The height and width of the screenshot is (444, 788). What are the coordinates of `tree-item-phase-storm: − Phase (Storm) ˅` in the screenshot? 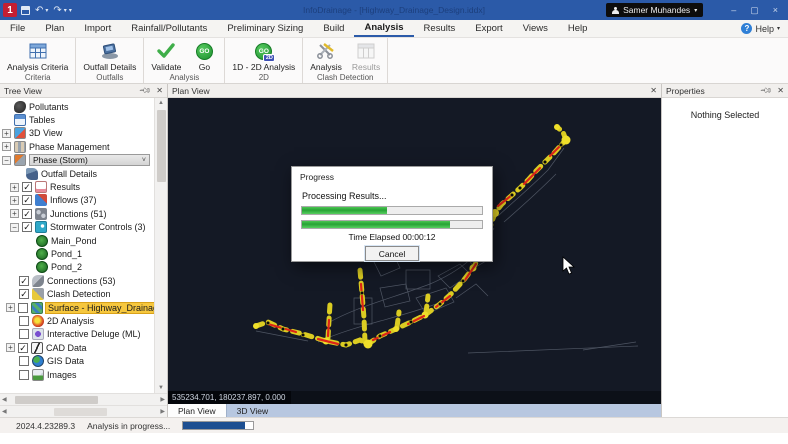 It's located at (77, 160).